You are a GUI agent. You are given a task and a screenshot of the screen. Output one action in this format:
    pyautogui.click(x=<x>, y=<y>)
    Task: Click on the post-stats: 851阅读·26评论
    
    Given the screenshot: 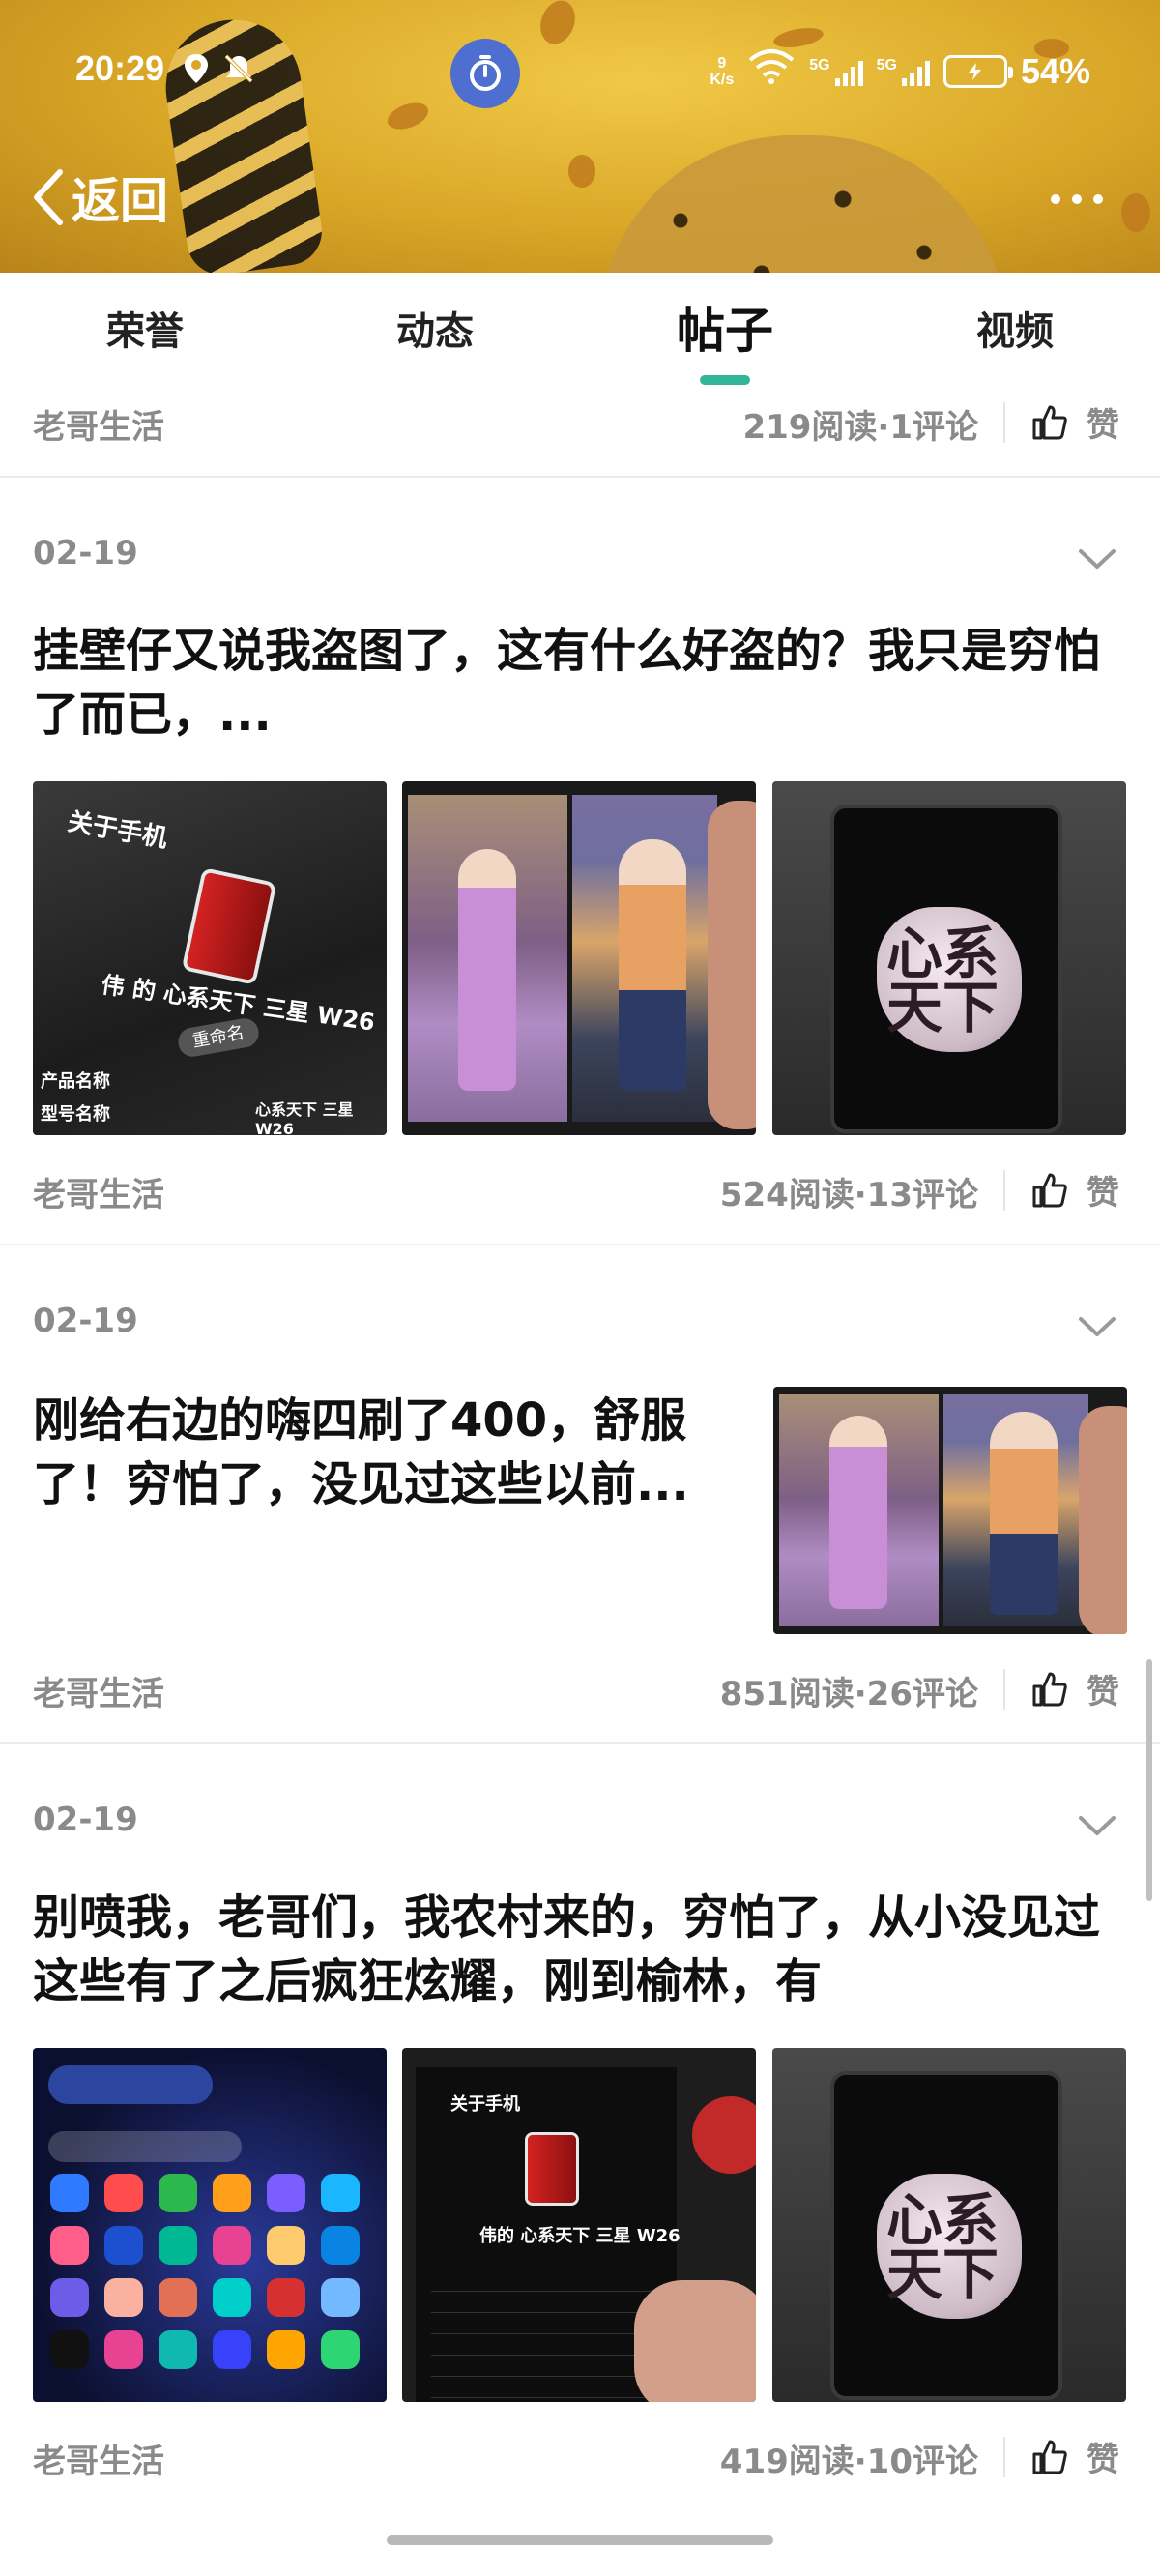 What is the action you would take?
    pyautogui.click(x=849, y=1694)
    